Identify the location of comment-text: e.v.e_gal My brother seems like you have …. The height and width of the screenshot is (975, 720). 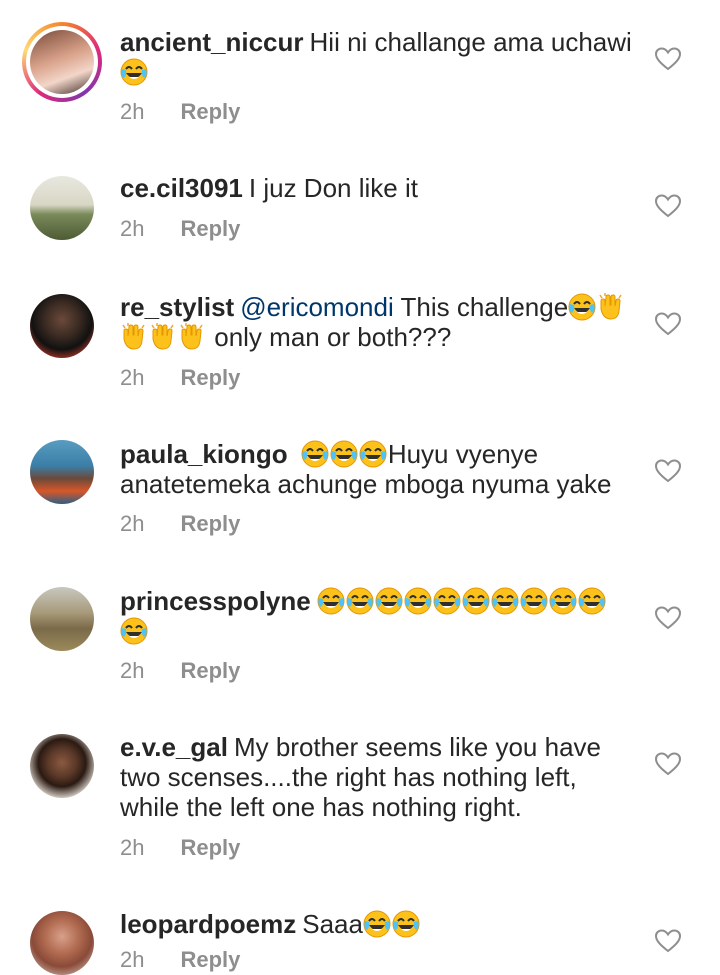
(380, 777).